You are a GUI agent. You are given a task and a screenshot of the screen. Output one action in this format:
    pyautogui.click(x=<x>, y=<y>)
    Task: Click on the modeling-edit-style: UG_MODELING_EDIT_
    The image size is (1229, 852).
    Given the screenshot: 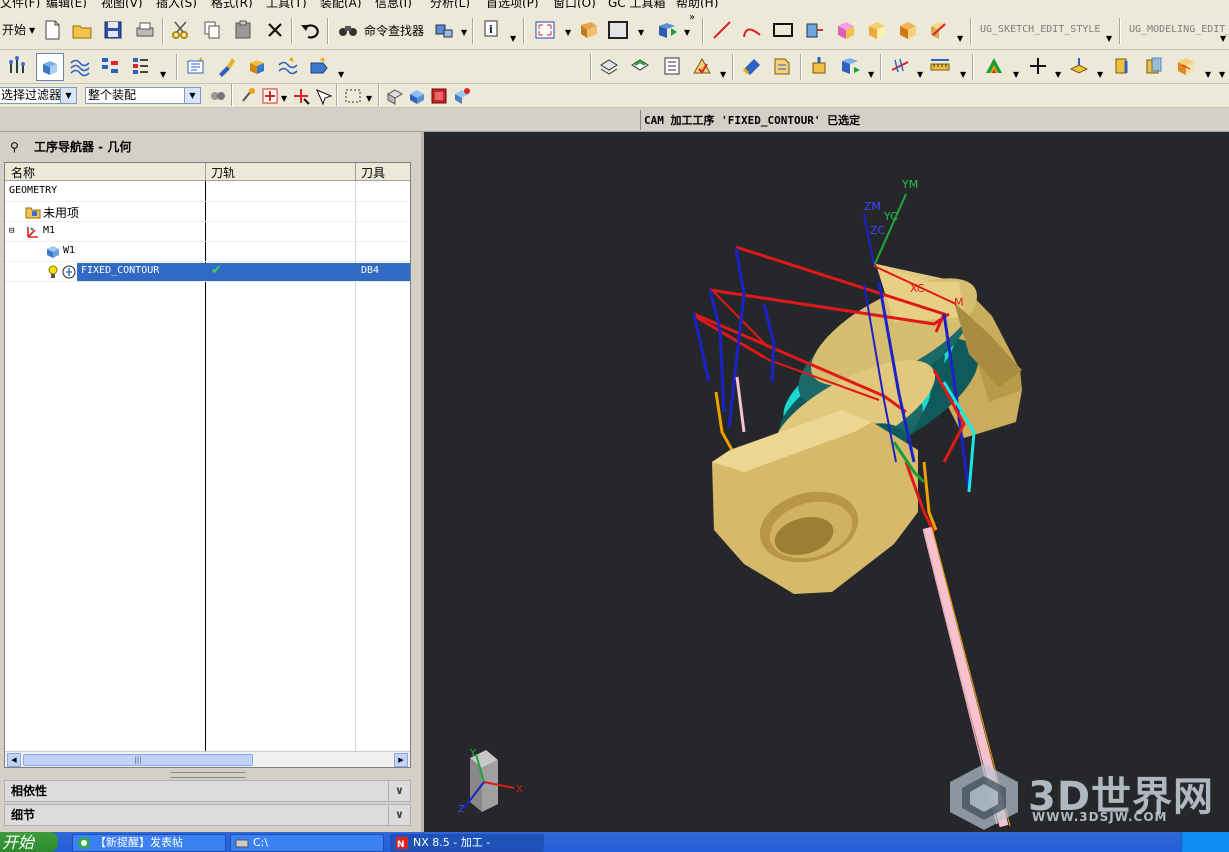 What is the action you would take?
    pyautogui.click(x=1179, y=29)
    